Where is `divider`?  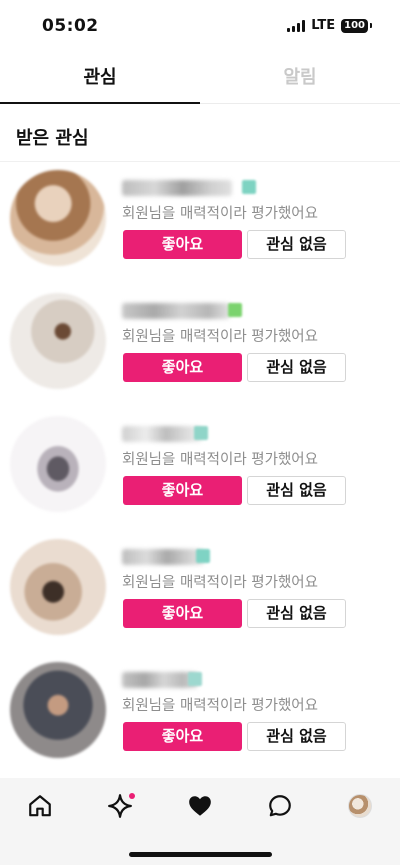 divider is located at coordinates (200, 161).